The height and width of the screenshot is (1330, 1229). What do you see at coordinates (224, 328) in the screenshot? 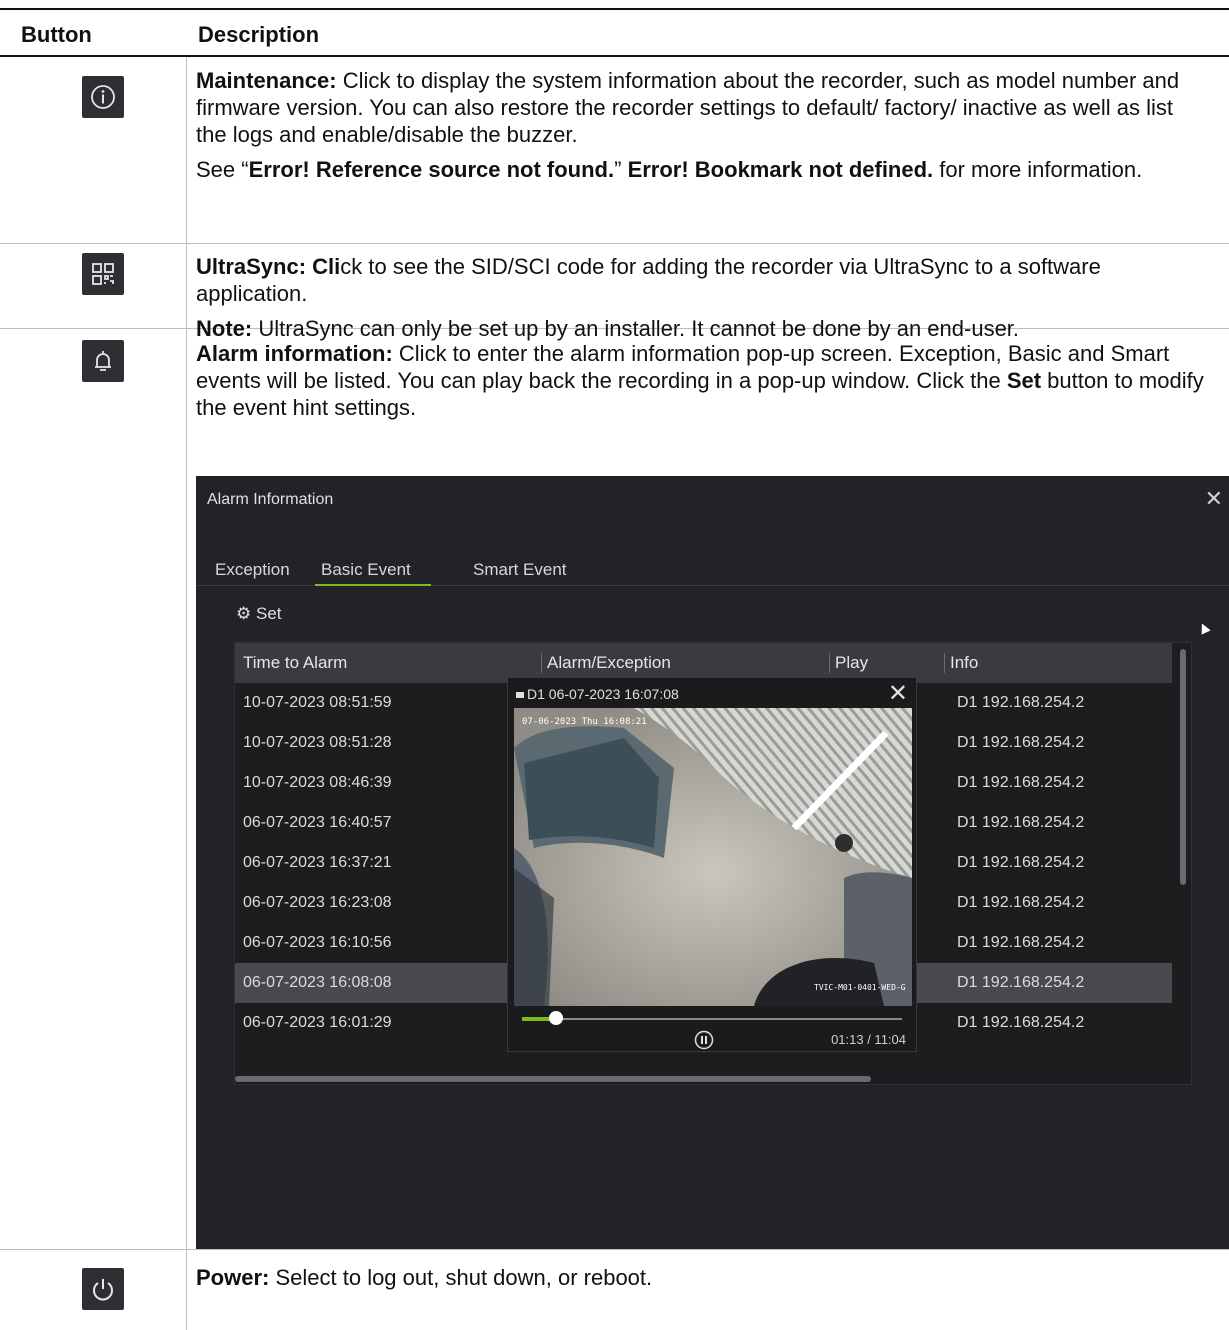
I see `note-label: Note:` at bounding box center [224, 328].